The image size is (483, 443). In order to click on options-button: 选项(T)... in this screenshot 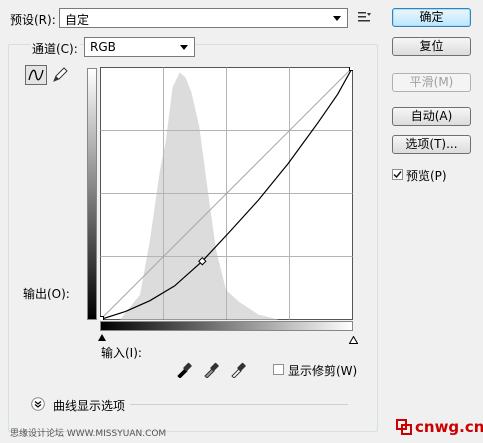, I will do `click(431, 144)`.